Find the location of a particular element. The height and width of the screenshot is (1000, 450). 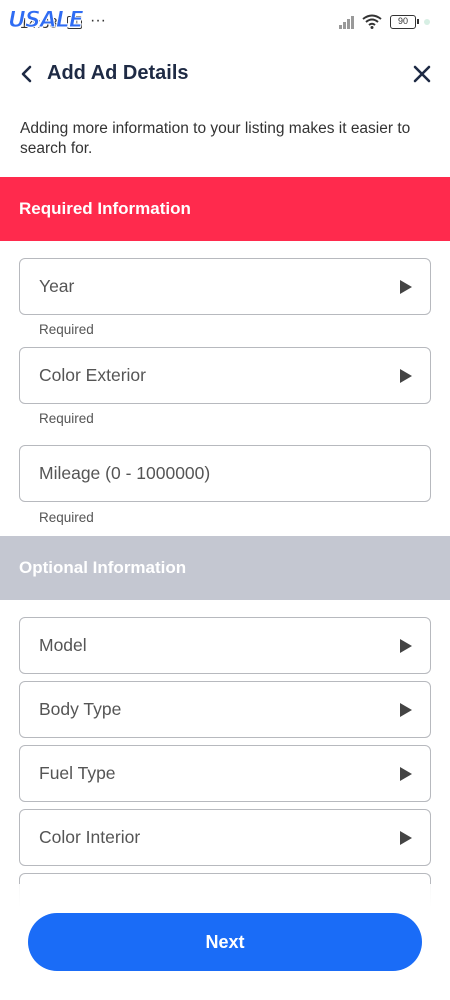

app-header: Add Ad Details is located at coordinates (225, 74).